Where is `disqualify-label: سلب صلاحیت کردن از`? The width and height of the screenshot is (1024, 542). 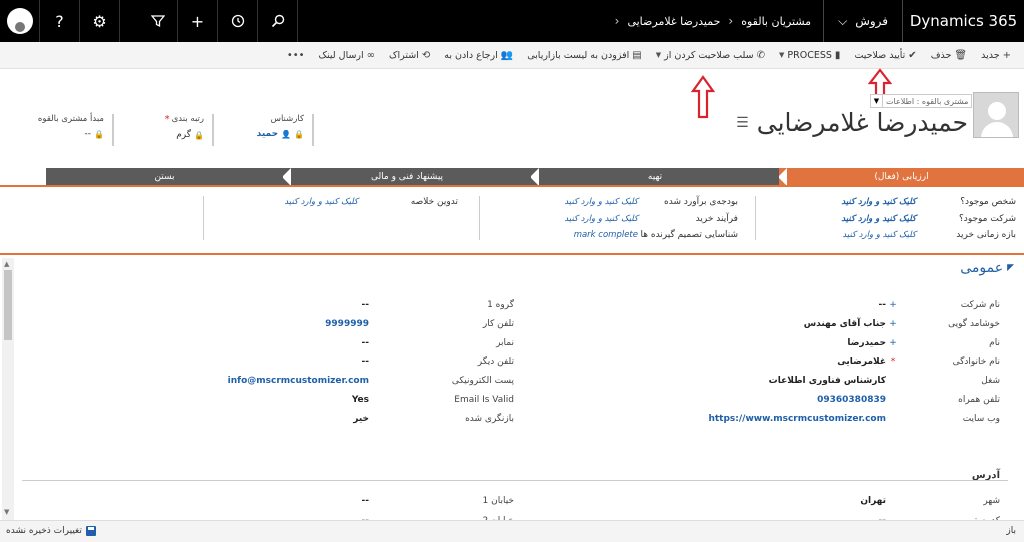 disqualify-label: سلب صلاحیت کردن از is located at coordinates (709, 55).